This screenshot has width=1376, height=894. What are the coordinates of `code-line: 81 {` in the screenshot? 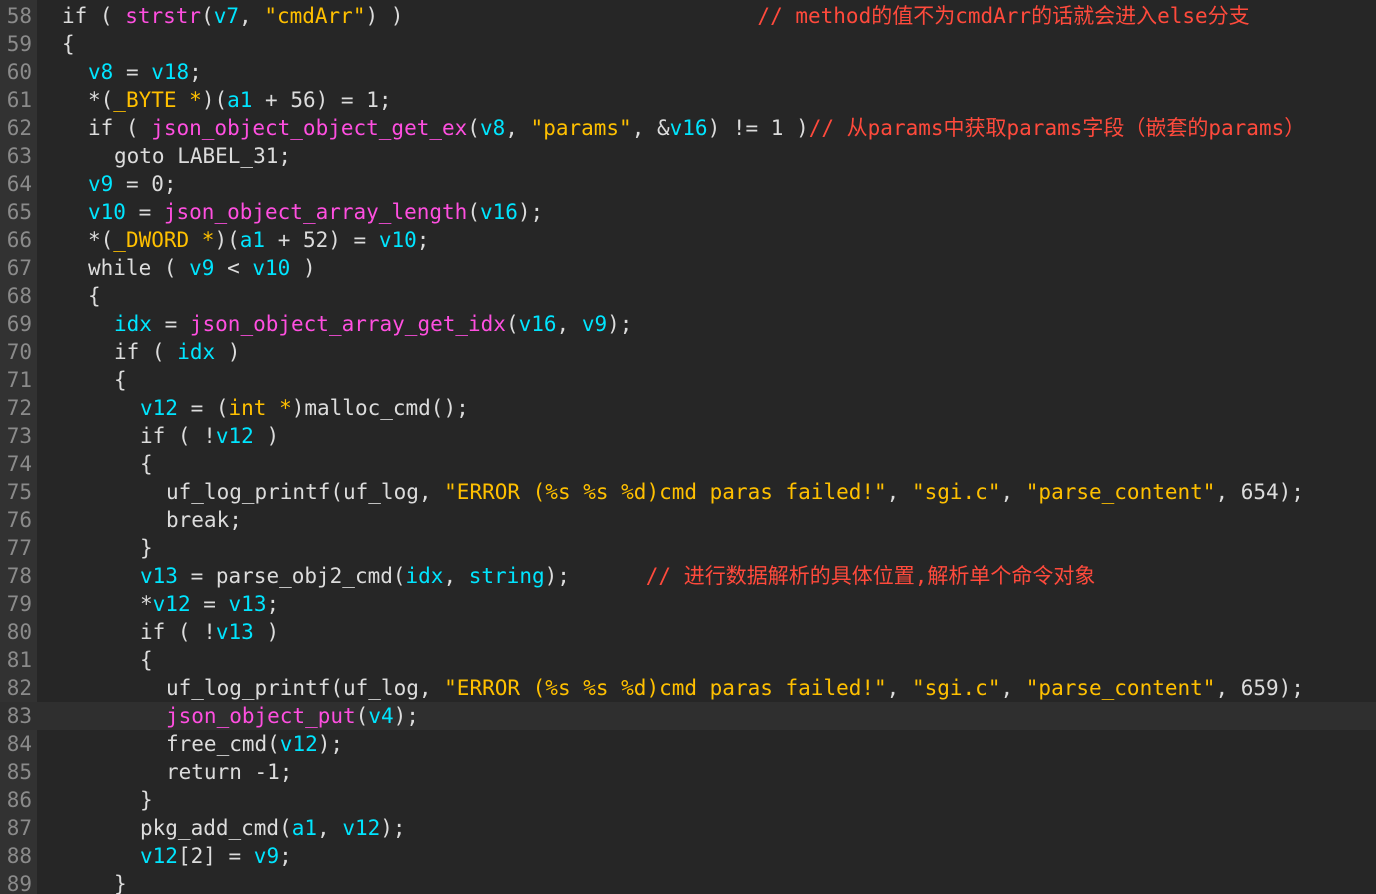 It's located at (688, 660).